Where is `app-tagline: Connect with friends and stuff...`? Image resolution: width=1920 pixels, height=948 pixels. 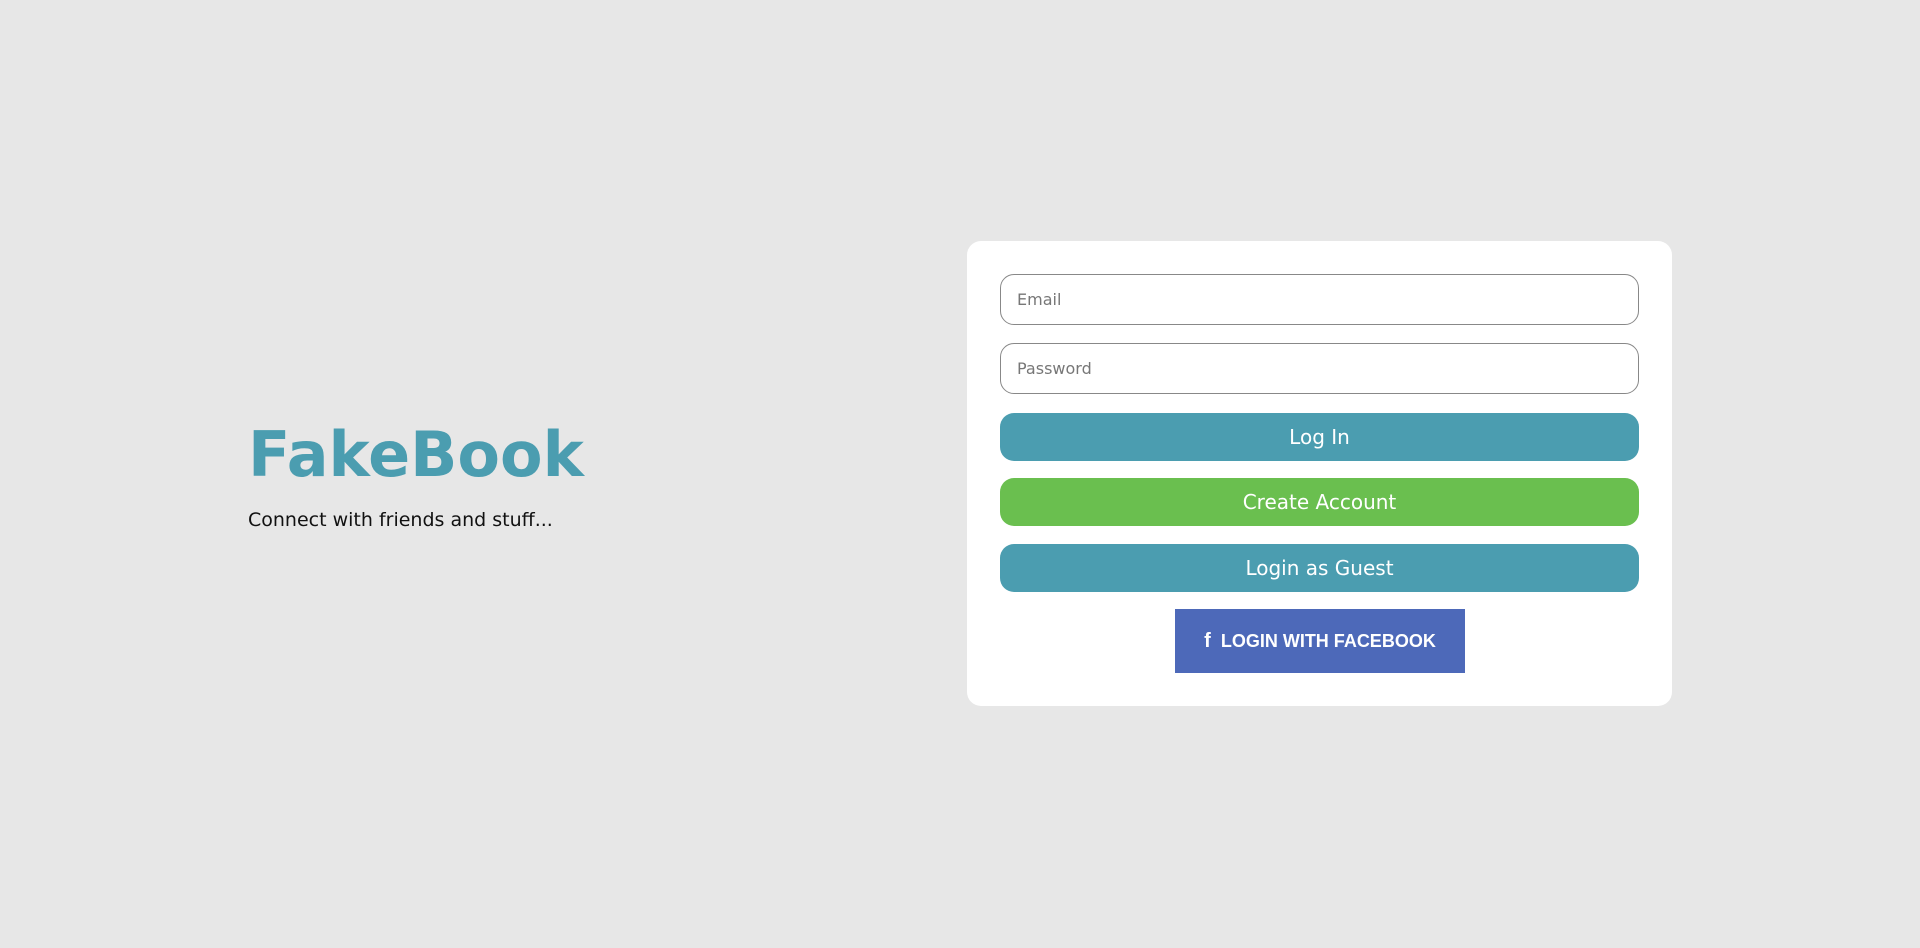 app-tagline: Connect with friends and stuff... is located at coordinates (400, 520).